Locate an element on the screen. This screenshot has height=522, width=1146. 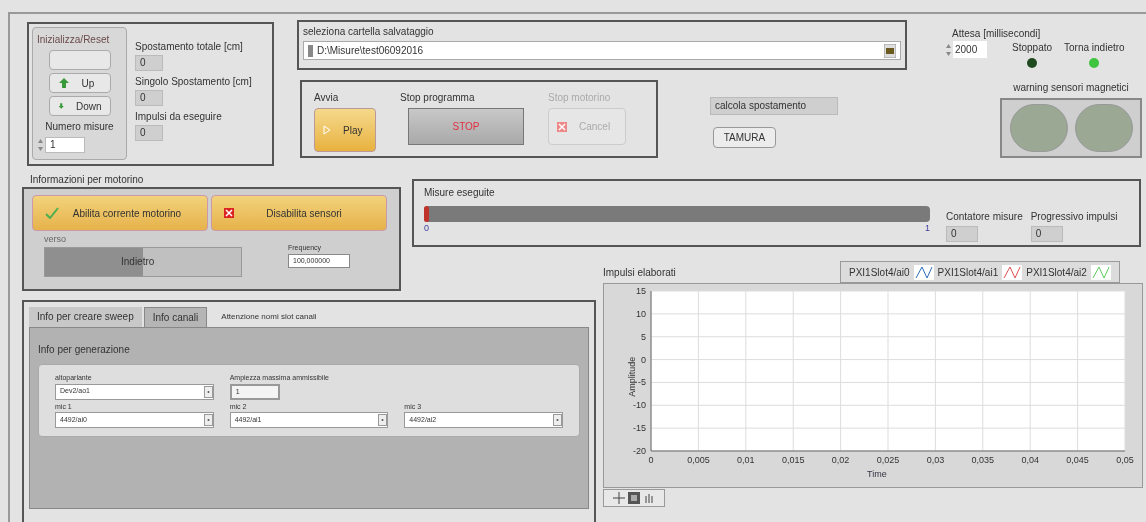
led-label: Stoppato is located at coordinates (1032, 48).